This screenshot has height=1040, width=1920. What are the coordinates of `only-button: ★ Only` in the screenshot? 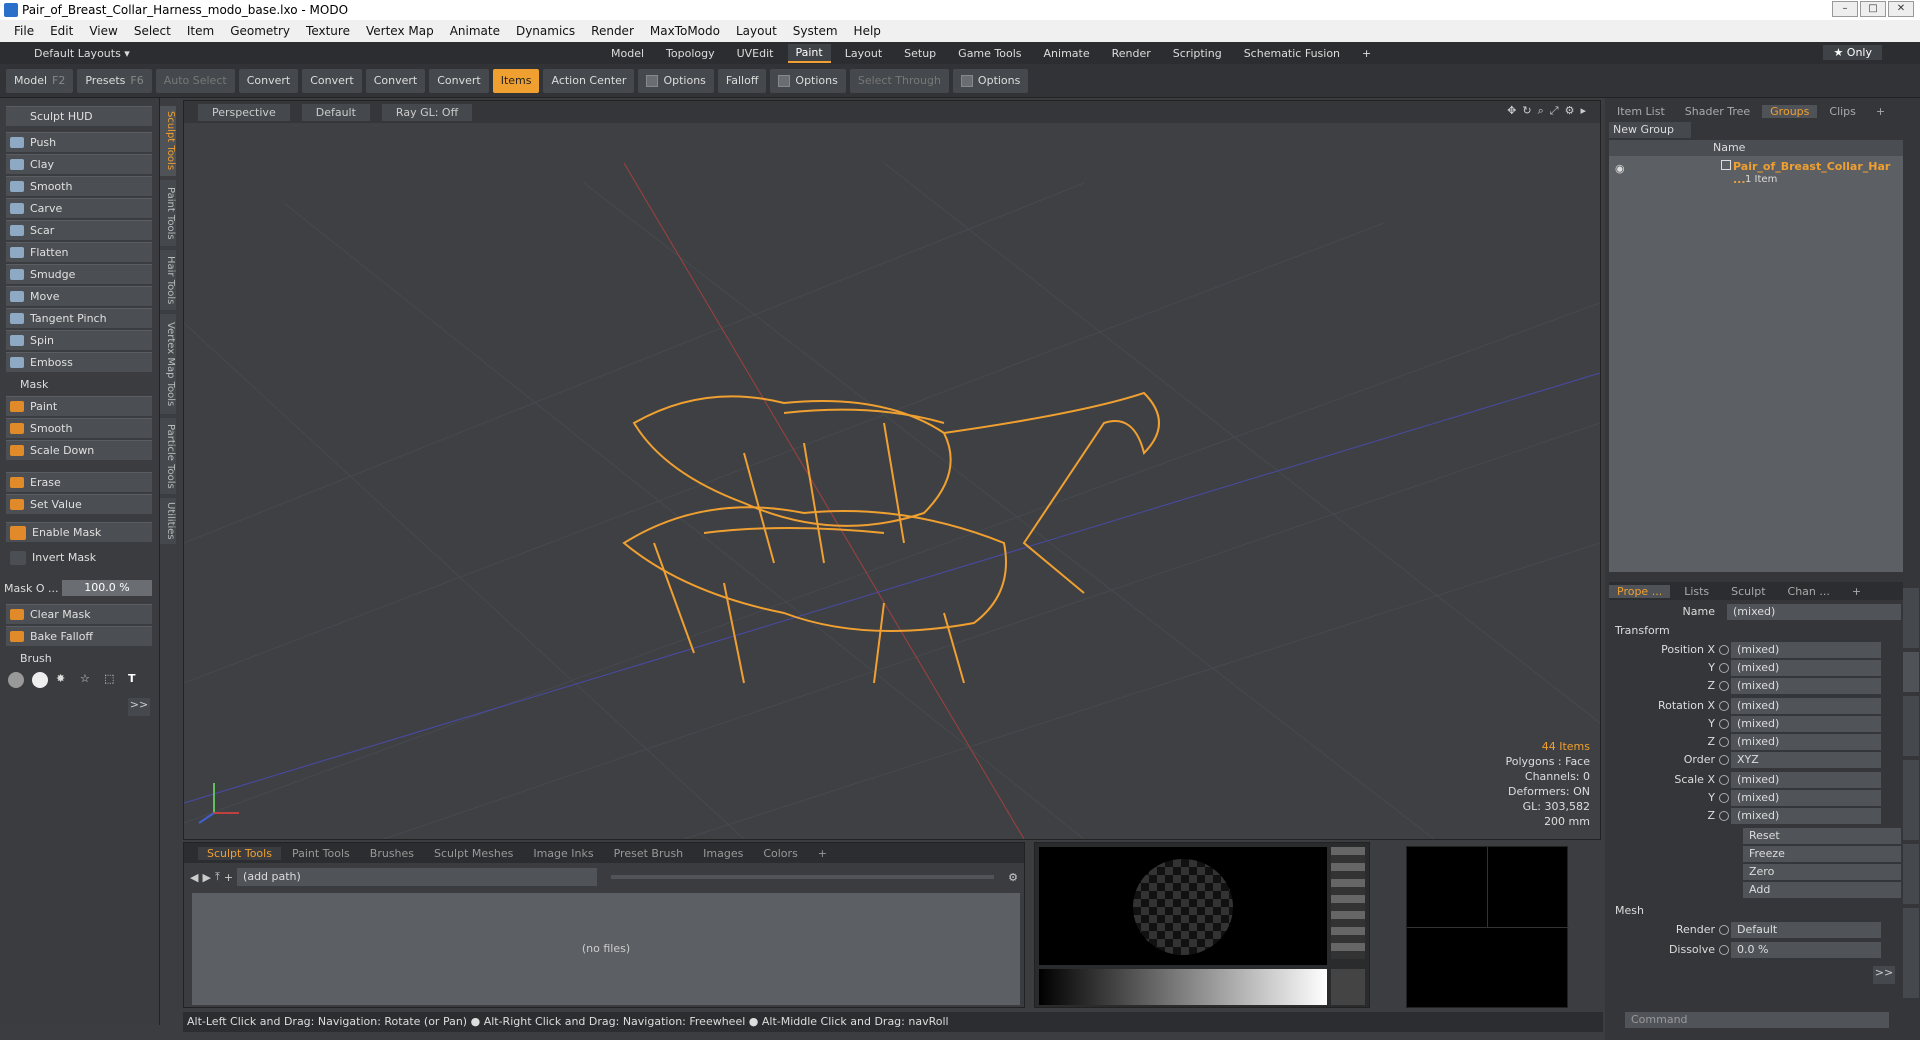 It's located at (1852, 52).